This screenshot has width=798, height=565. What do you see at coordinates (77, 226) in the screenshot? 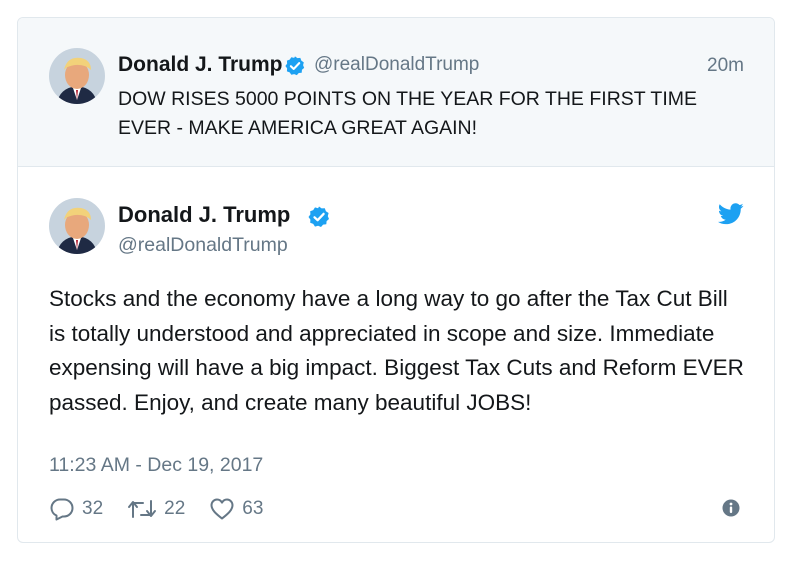
I see `author-avatar` at bounding box center [77, 226].